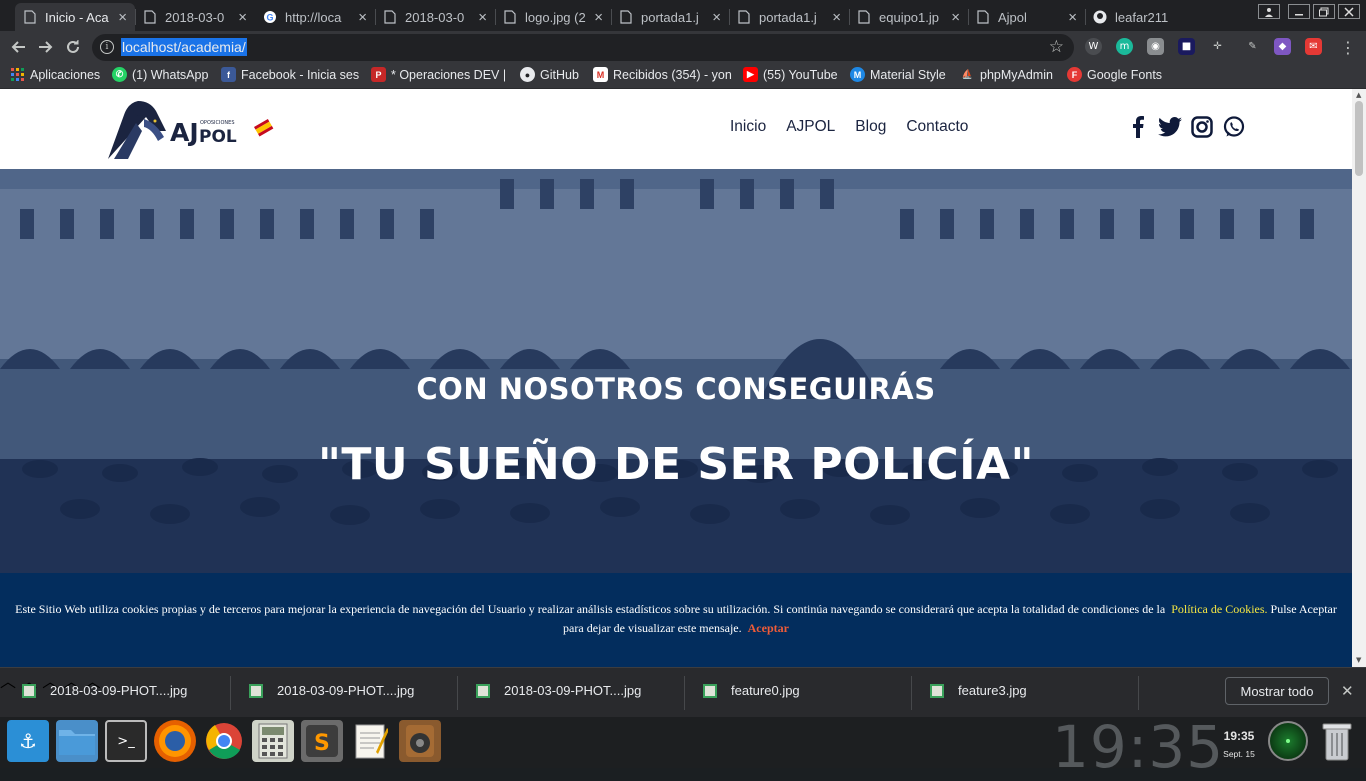  What do you see at coordinates (1135, 17) in the screenshot?
I see `tab-github: leafar211` at bounding box center [1135, 17].